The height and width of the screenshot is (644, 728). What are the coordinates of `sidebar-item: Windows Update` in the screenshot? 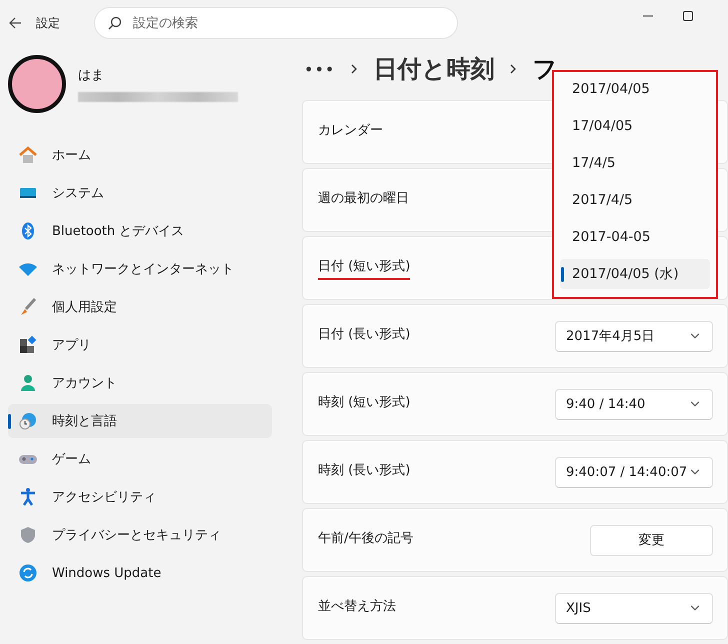 It's located at (140, 573).